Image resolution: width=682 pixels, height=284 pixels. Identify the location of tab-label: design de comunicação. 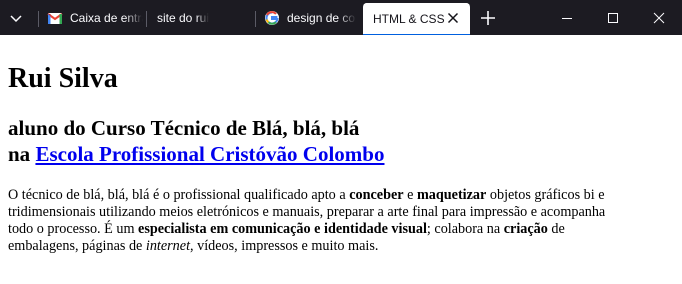
(321, 18).